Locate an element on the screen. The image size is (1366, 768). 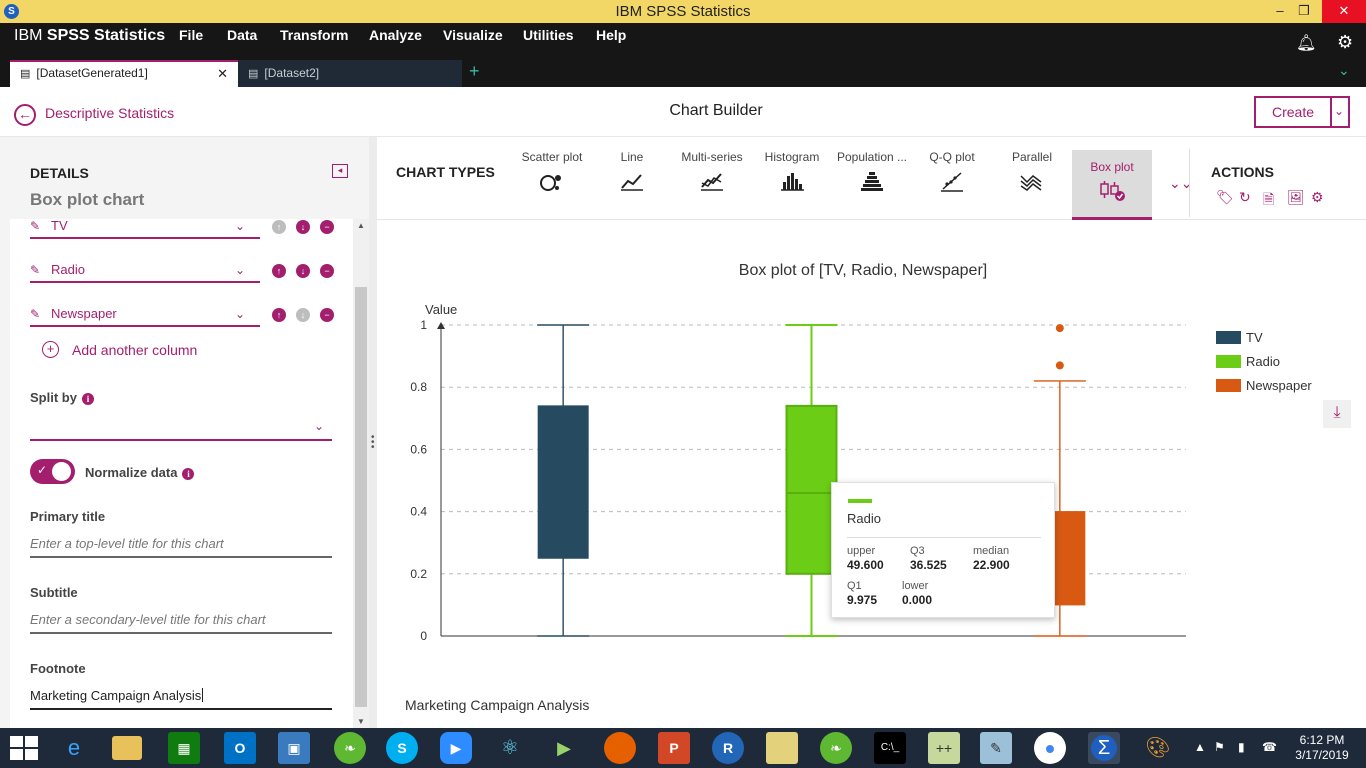
tooltip-divider is located at coordinates (944, 537).